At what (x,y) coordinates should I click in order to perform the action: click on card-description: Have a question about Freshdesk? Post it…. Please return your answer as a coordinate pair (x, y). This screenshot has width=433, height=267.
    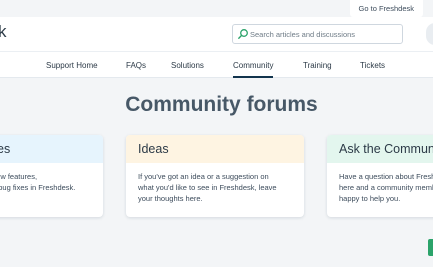
    Looking at the image, I should click on (386, 187).